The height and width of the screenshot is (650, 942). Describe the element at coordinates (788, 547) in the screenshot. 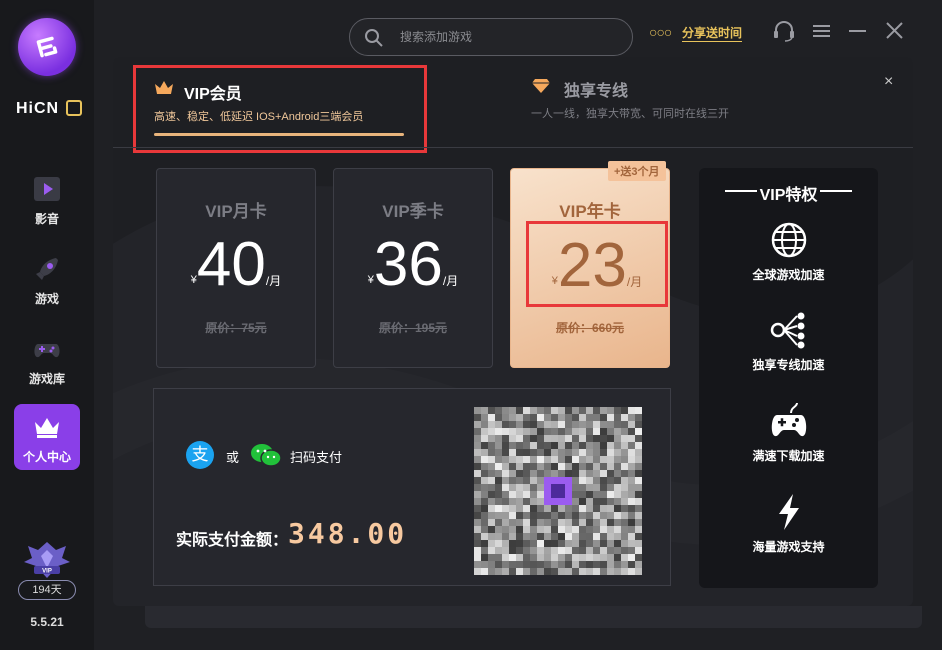

I see `perk-label: 海量游戏支持` at that location.